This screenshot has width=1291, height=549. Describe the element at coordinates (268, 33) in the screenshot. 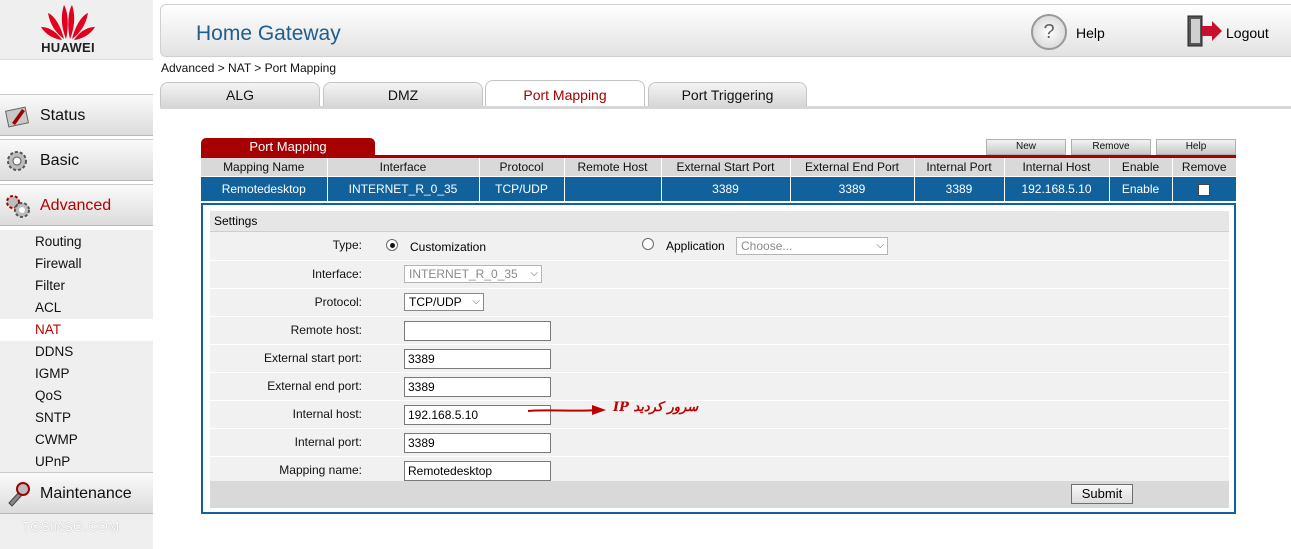

I see `app-title: Home Gateway` at that location.